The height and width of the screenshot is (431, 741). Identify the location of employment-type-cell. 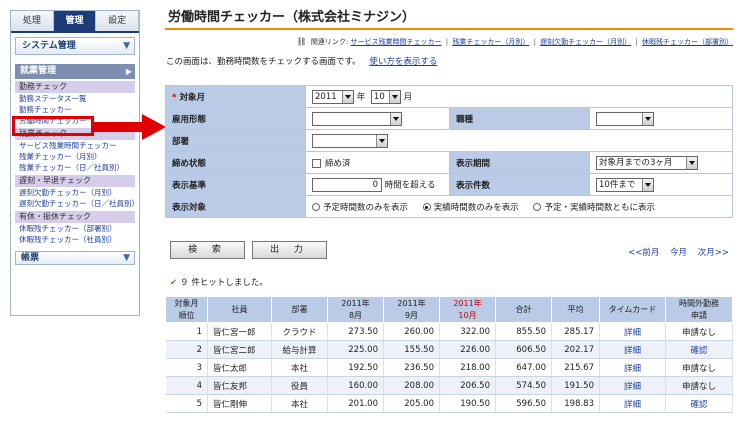
(377, 118).